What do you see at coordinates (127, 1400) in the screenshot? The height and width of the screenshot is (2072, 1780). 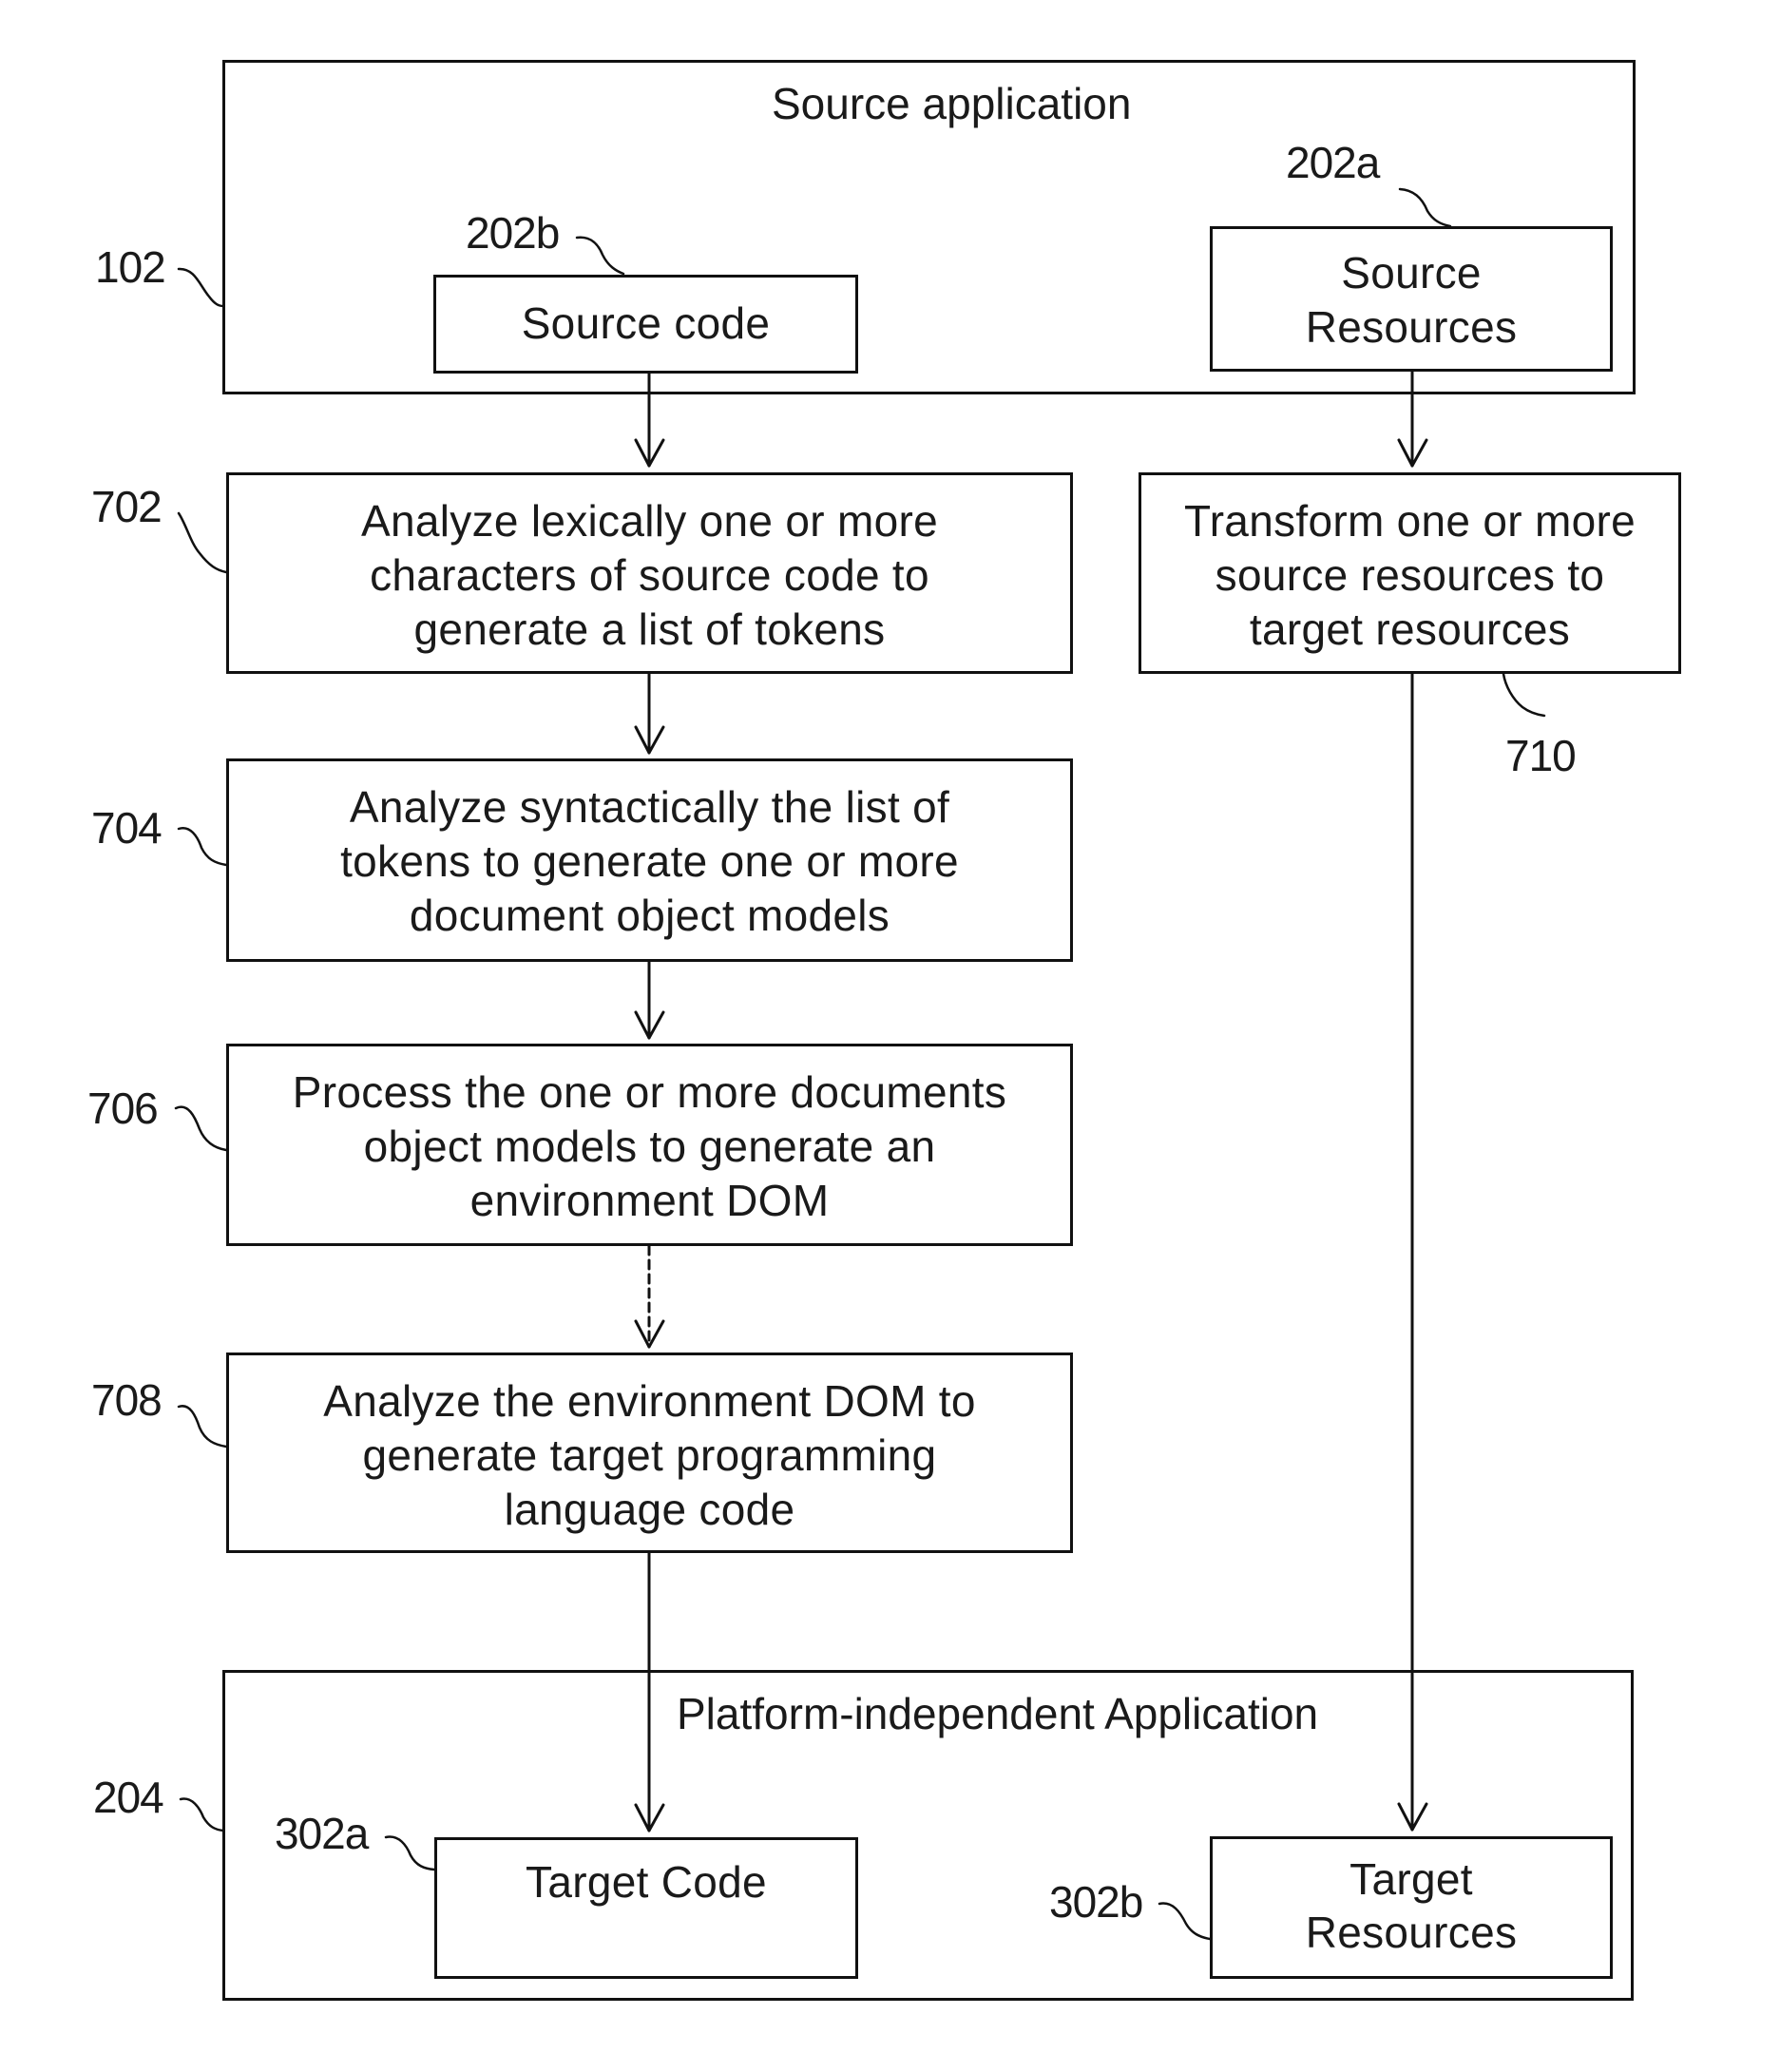 I see `ref-label-708: 708` at bounding box center [127, 1400].